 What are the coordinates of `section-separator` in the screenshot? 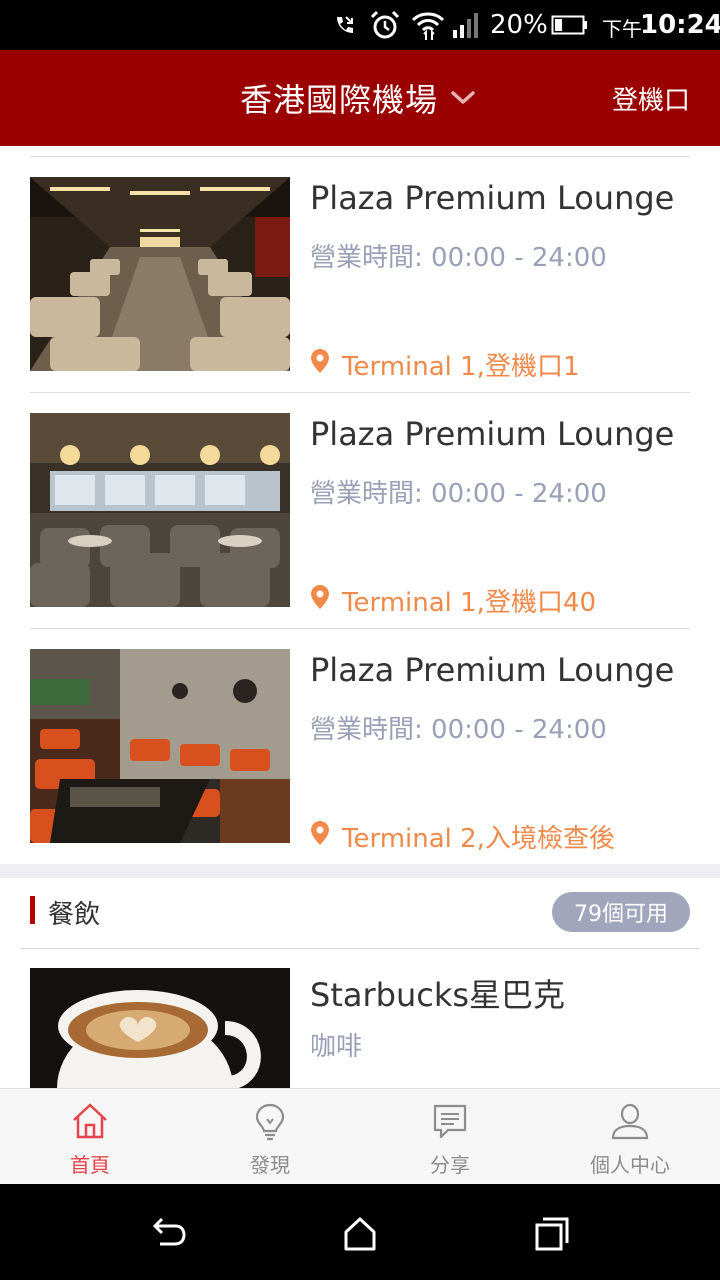 It's located at (360, 871).